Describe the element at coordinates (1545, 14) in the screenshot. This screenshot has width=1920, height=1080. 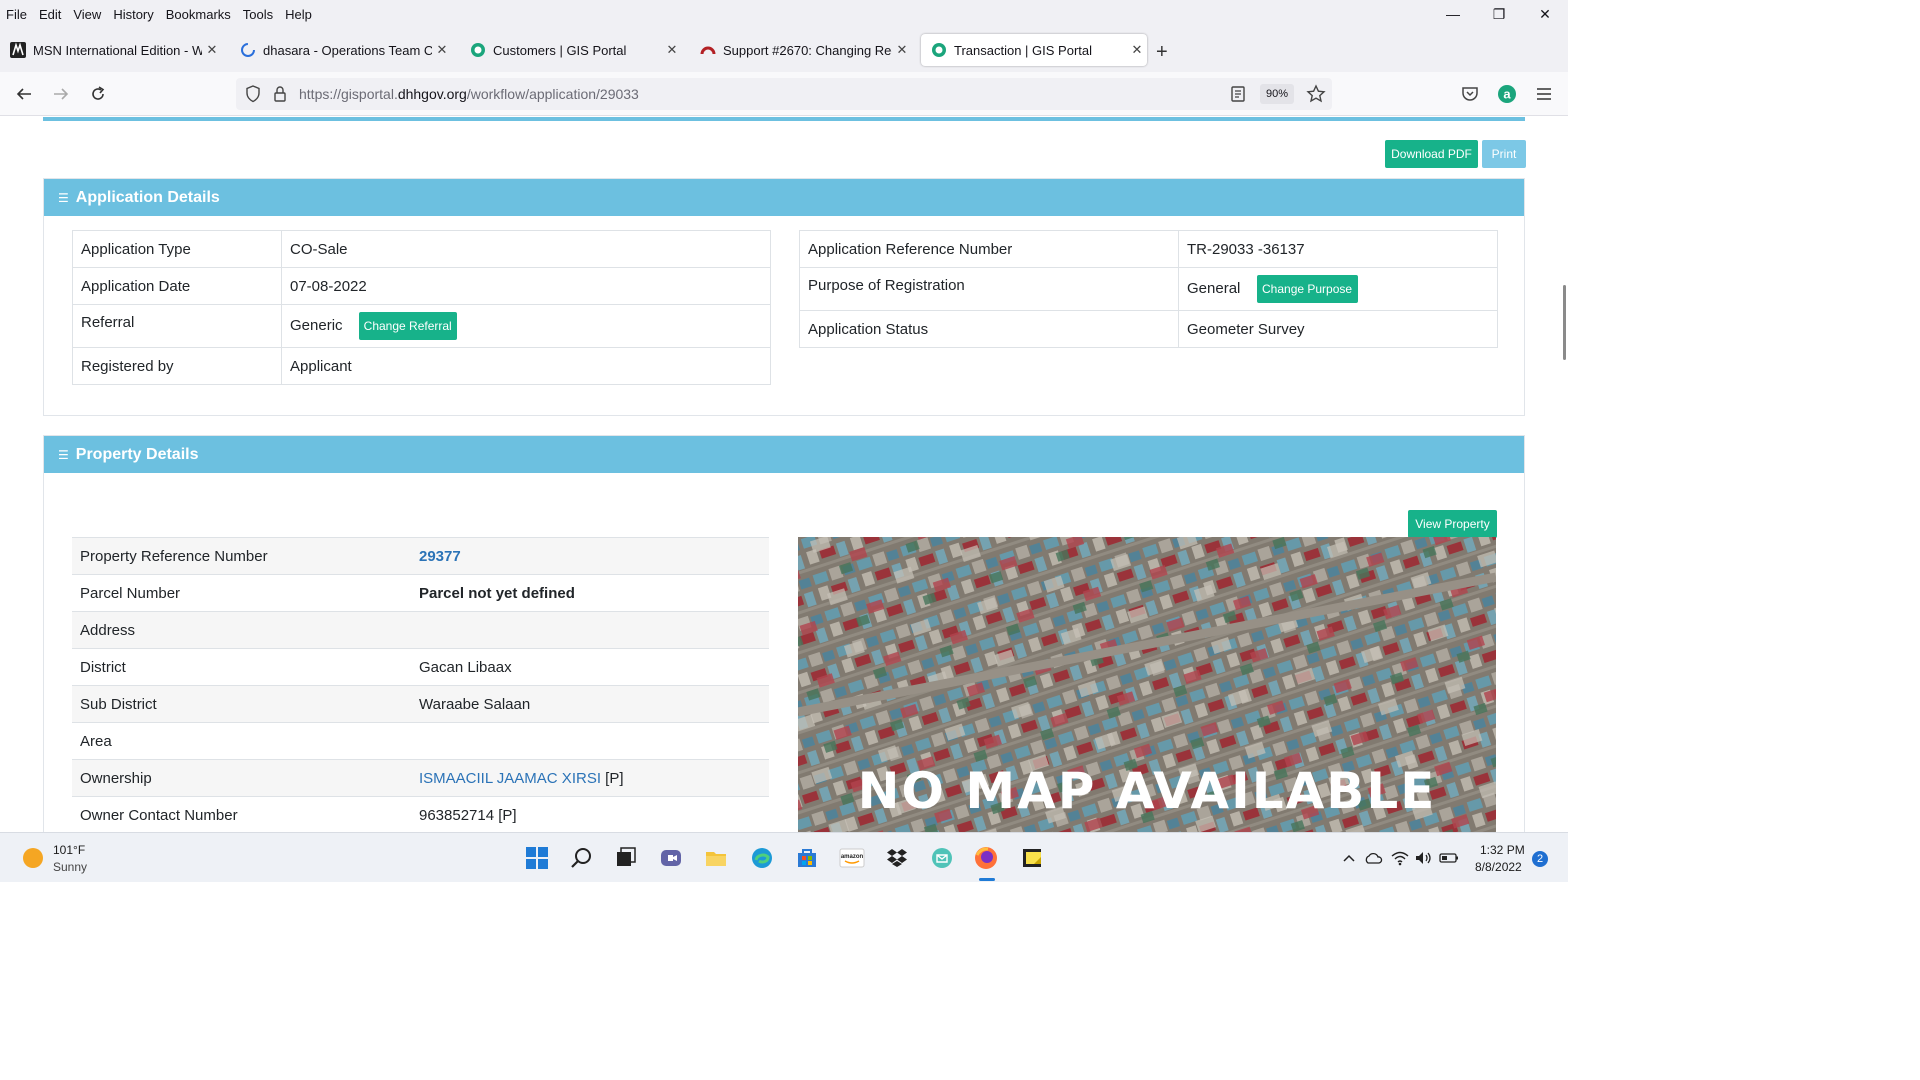
I see `close-window-icon: ✕` at that location.